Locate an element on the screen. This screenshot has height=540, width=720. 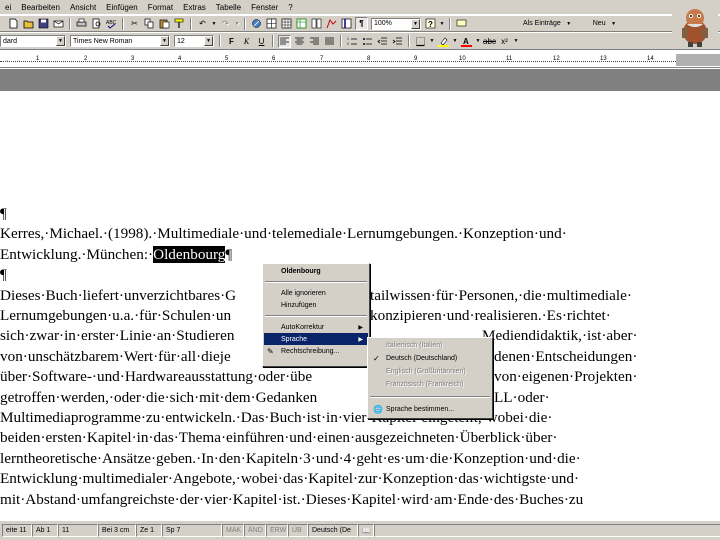
language-french-item: Französisch (Frankreich) is located at coordinates (430, 384).